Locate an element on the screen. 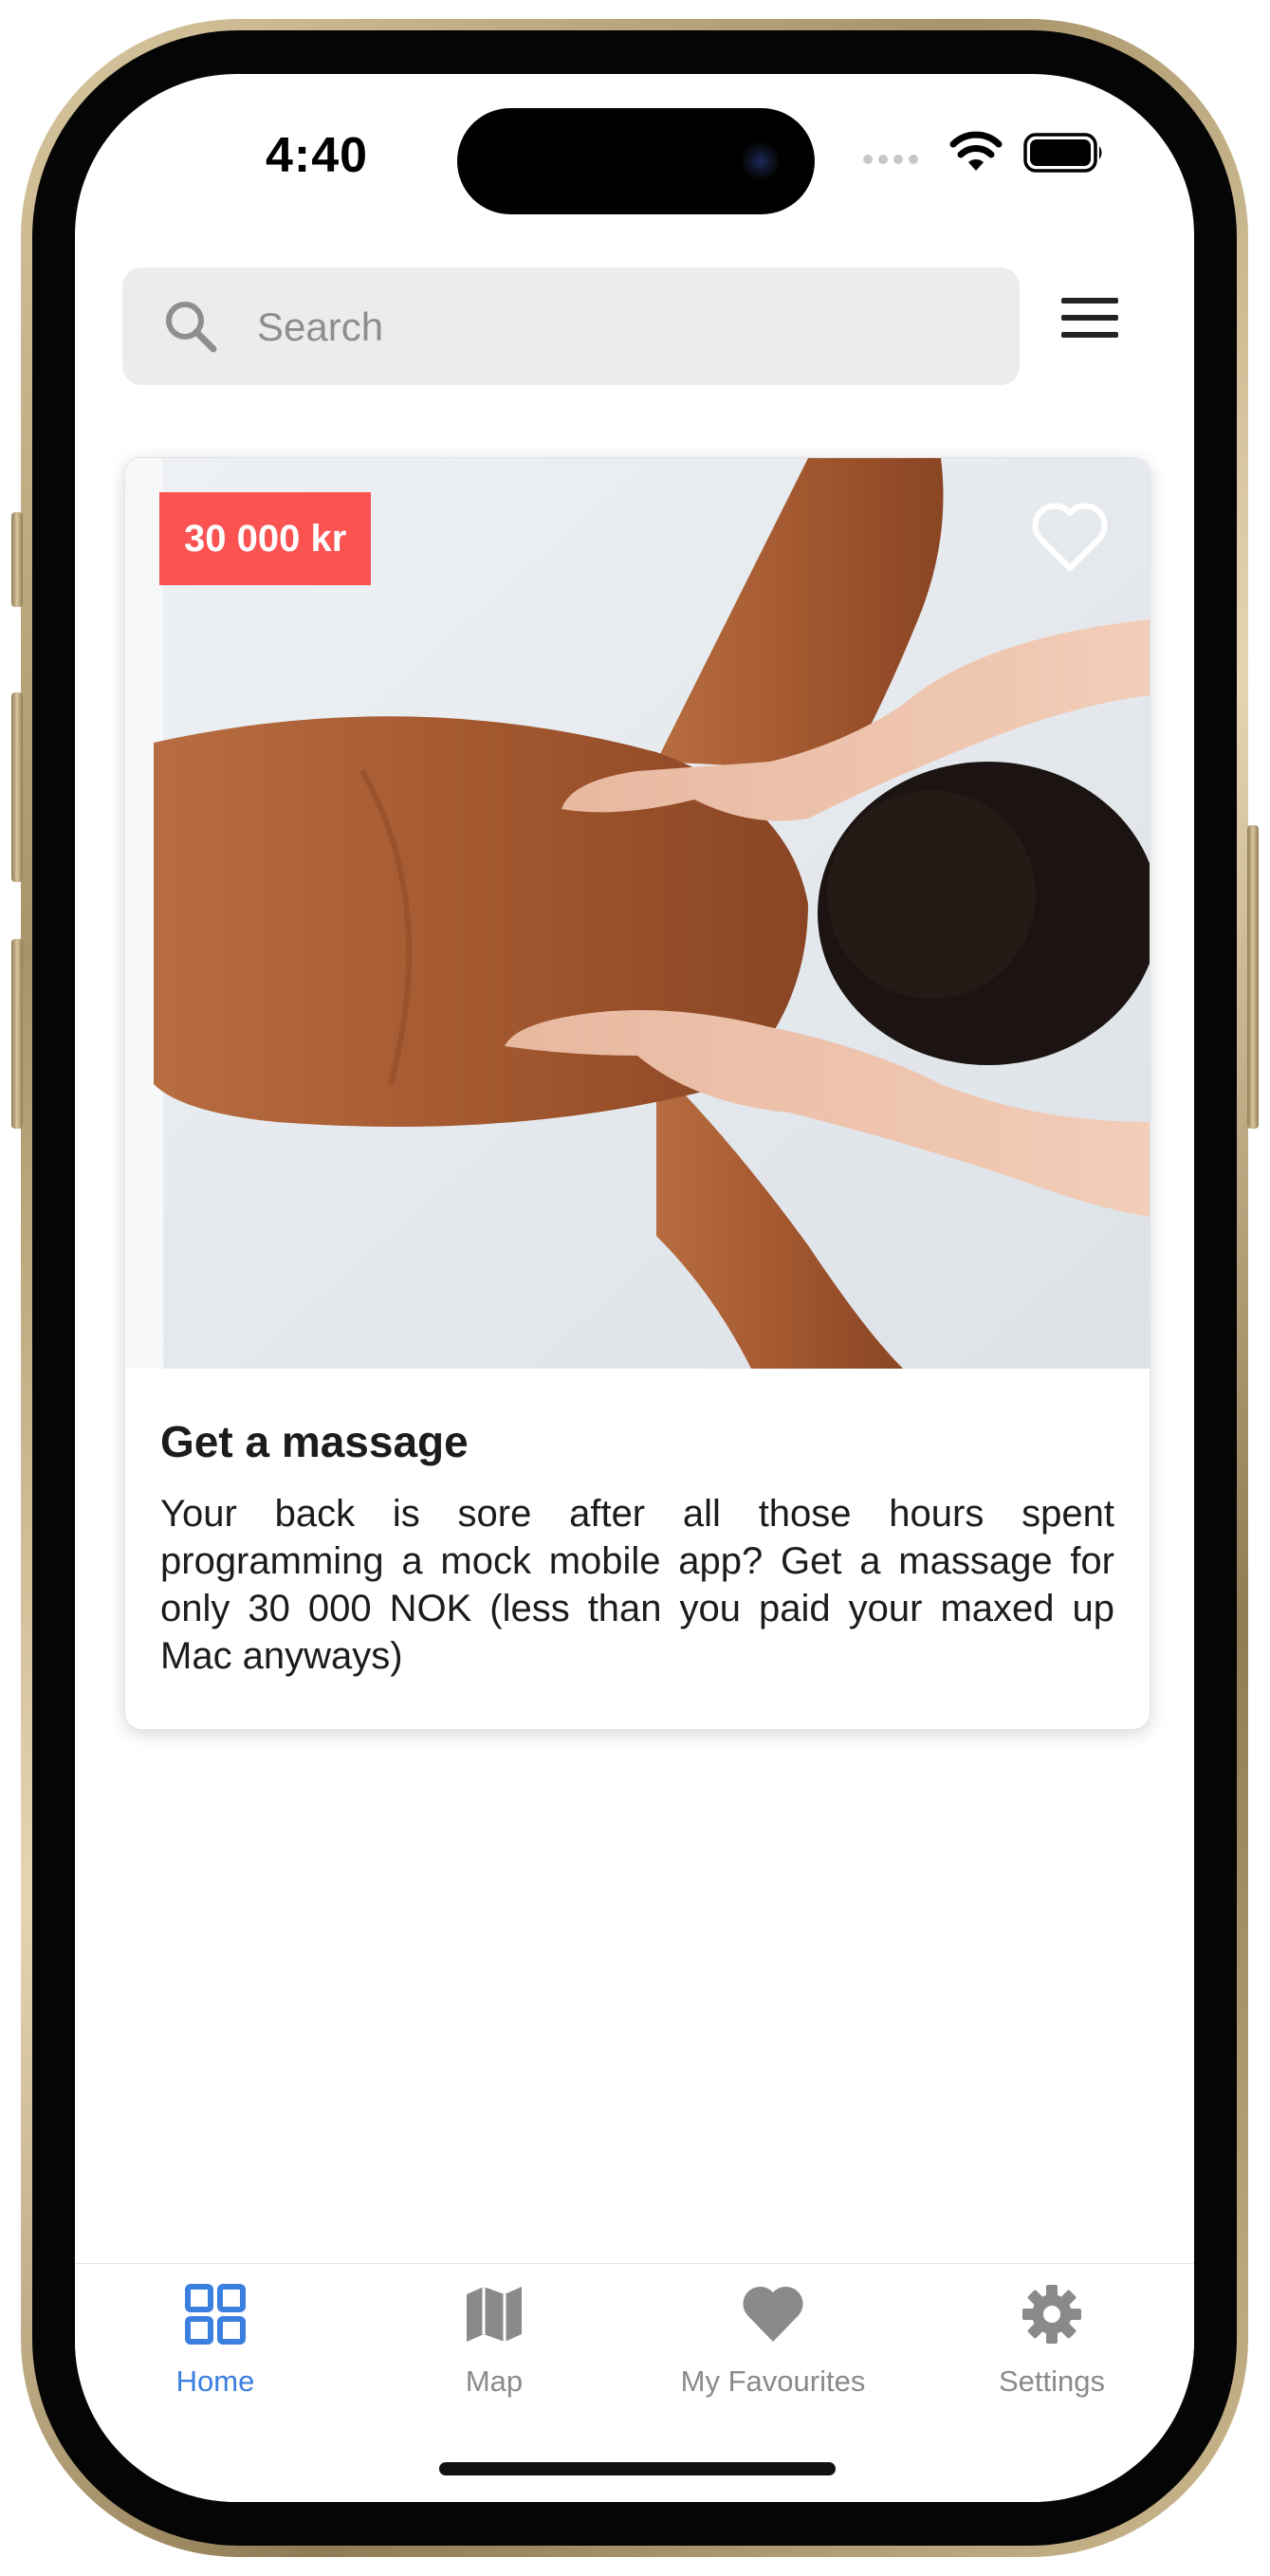 This screenshot has width=1270, height=2576. grid-icon is located at coordinates (215, 2314).